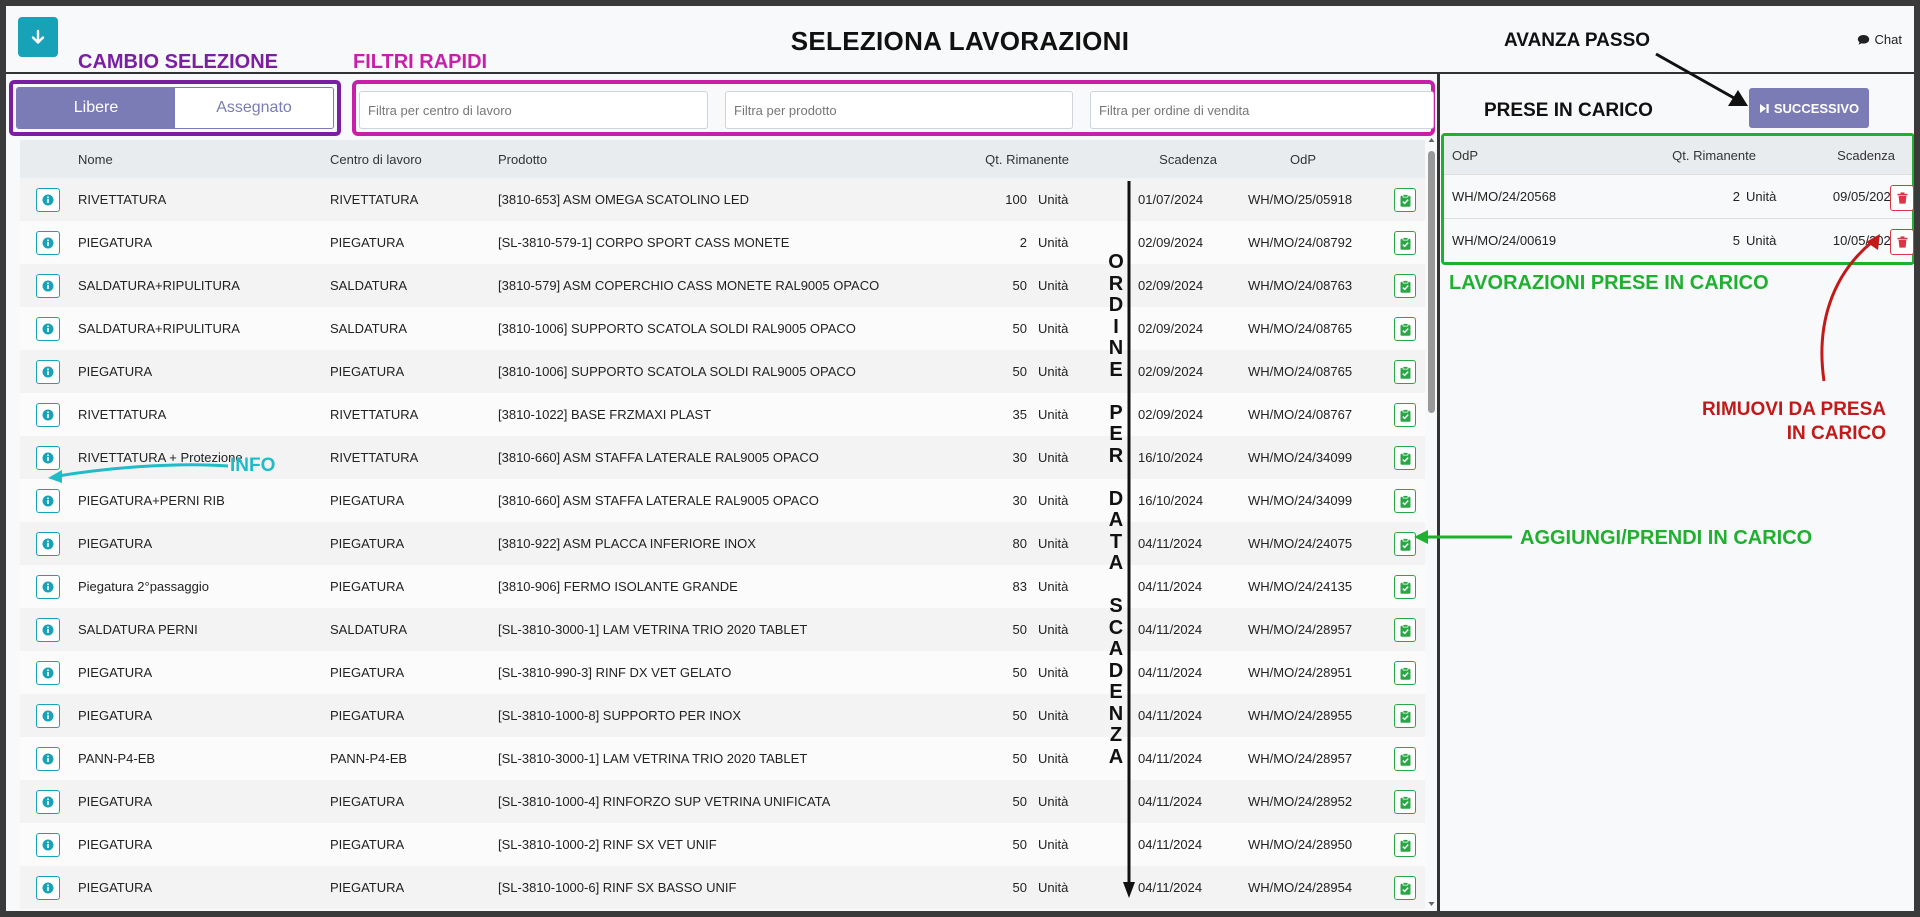 The height and width of the screenshot is (917, 1920). What do you see at coordinates (1679, 196) in the screenshot?
I see `taken-row: WH/MO/24/20568 2 Unità 09/05/2024` at bounding box center [1679, 196].